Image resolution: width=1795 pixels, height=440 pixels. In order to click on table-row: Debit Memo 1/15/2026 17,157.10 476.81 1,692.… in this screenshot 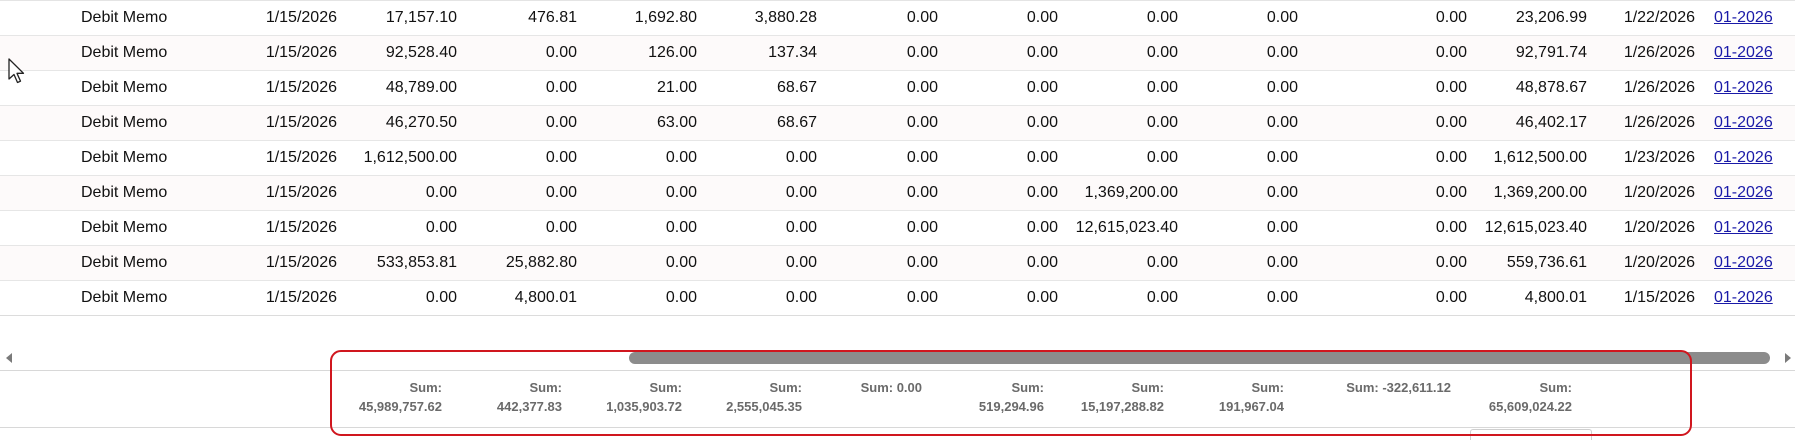, I will do `click(897, 18)`.